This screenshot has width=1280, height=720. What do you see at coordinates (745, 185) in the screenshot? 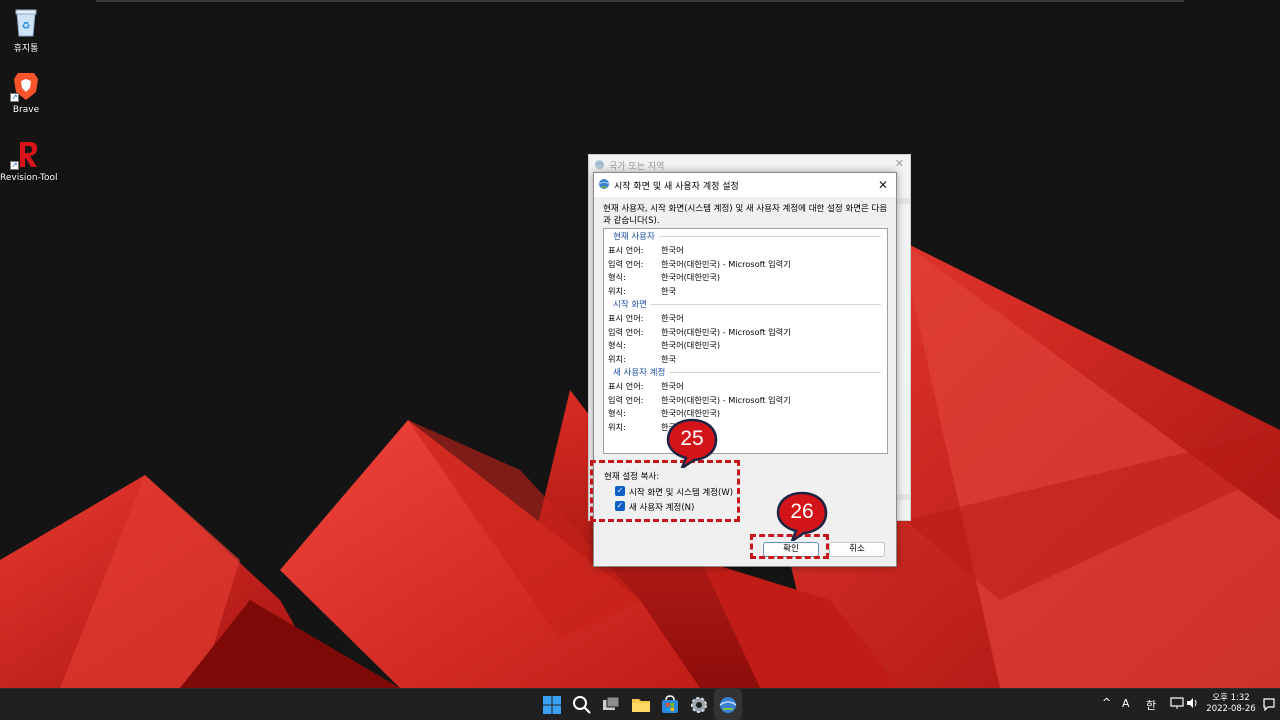
I see `dialog-titlebar: 시작 화면 및 새 사용자 계정 설정 ✕` at bounding box center [745, 185].